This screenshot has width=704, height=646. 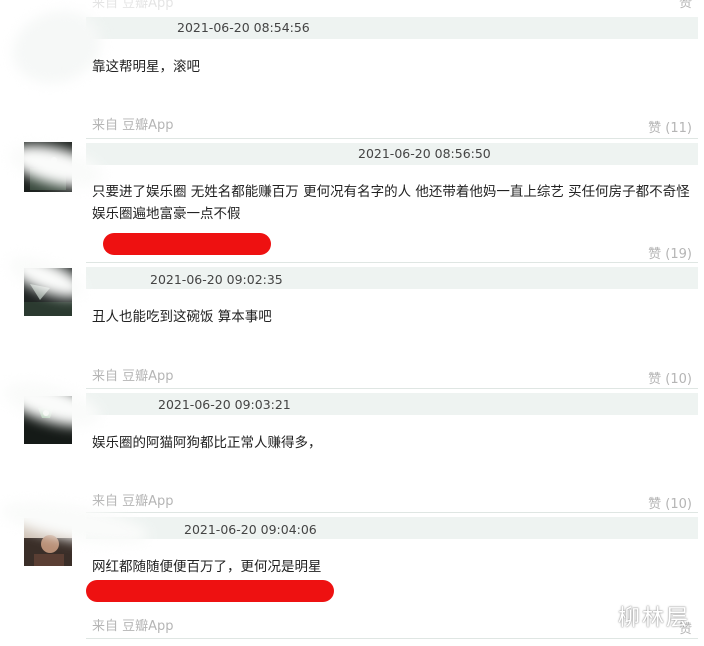 I want to click on comment-timestamp: 2021-06-20 08:54:56, so click(x=243, y=27).